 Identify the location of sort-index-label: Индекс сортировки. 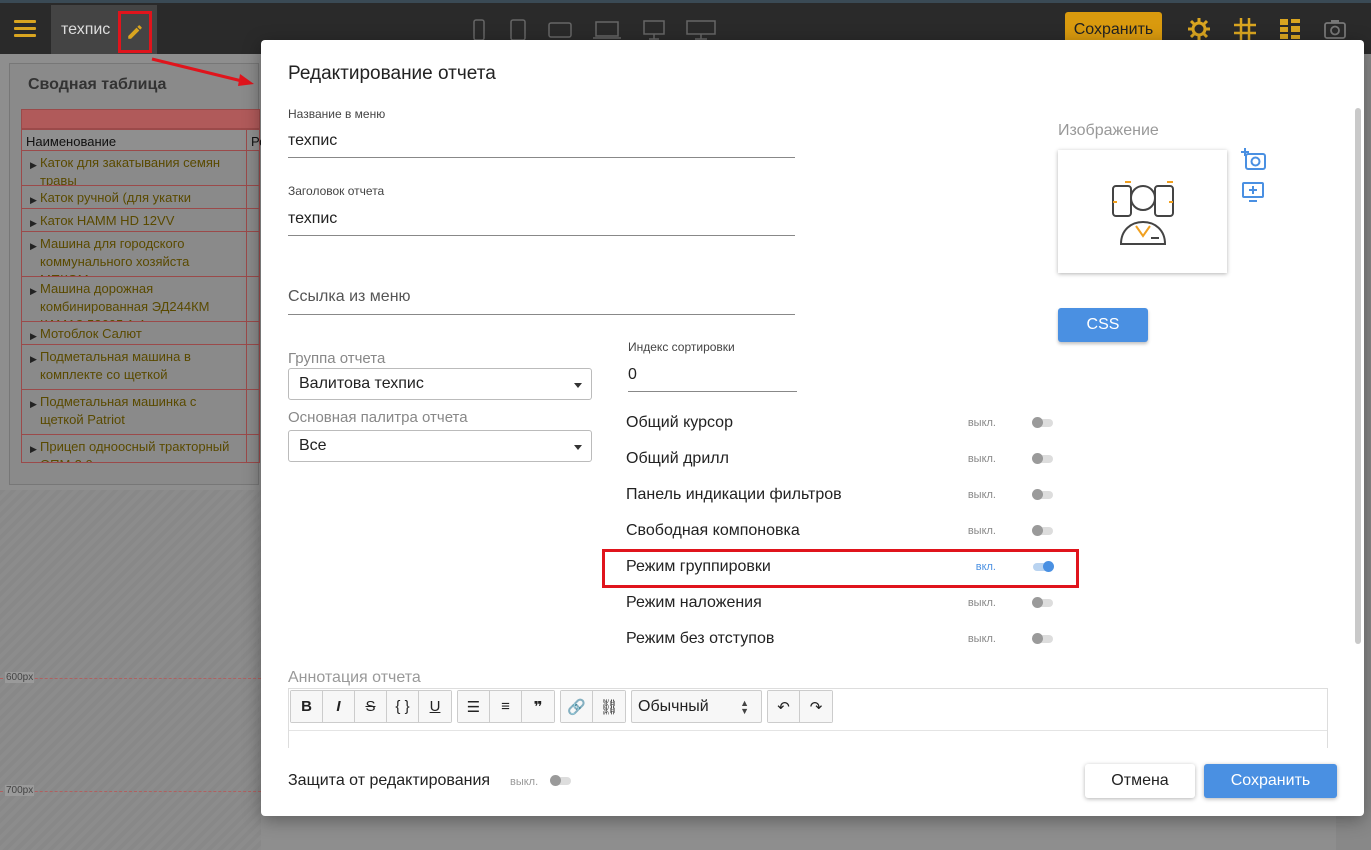
(681, 347).